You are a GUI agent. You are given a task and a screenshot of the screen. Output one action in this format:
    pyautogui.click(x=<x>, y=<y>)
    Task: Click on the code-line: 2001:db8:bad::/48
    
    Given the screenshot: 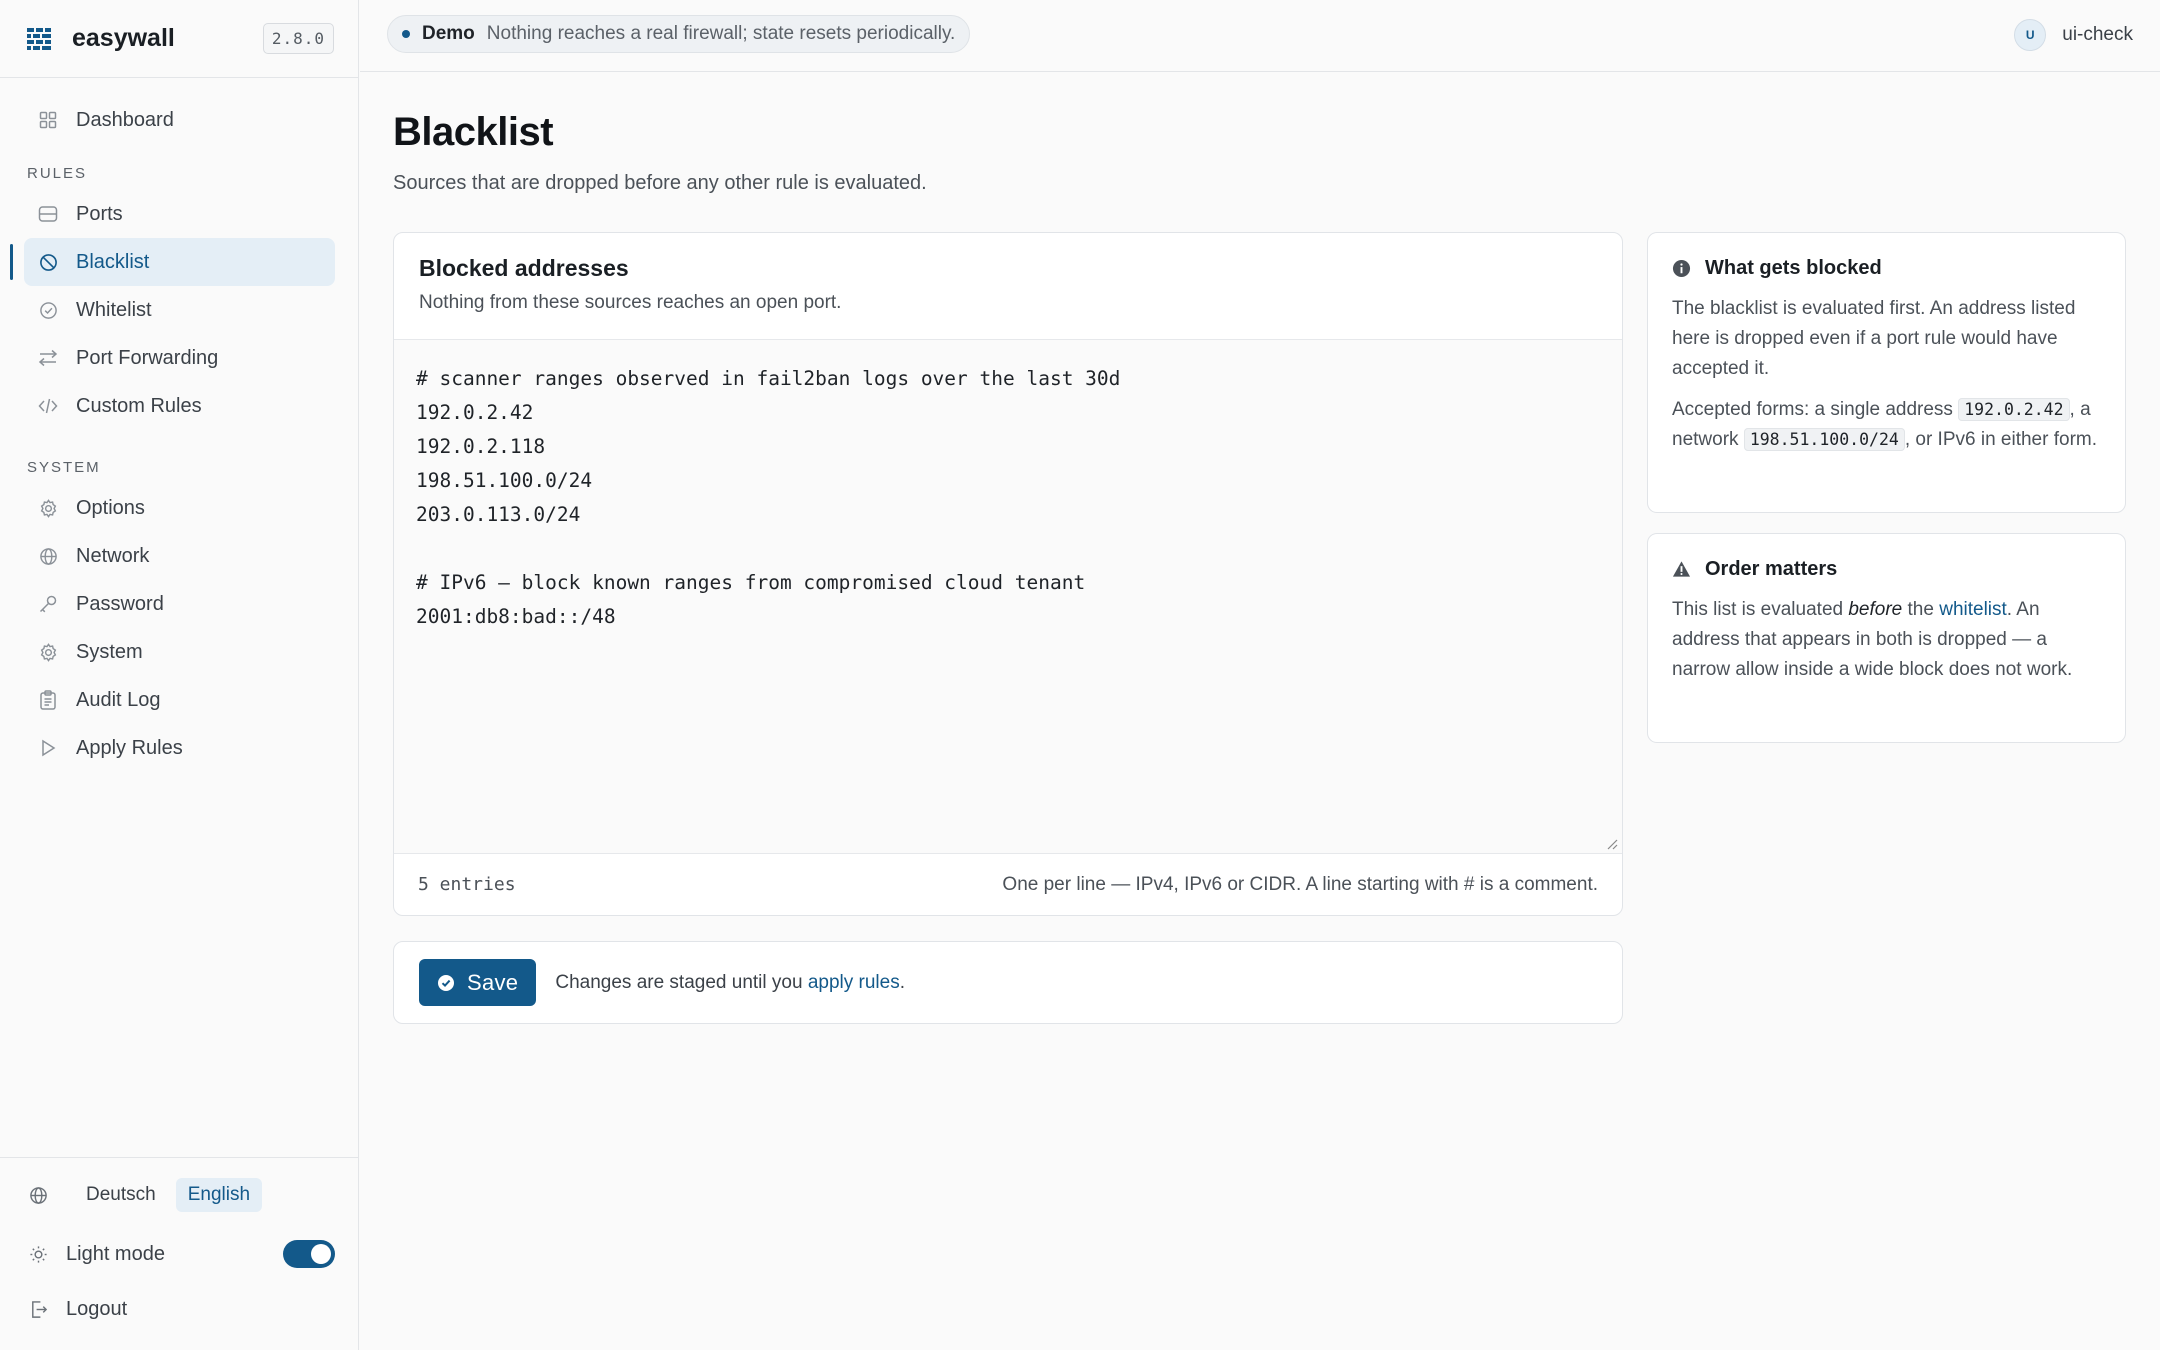 What is the action you would take?
    pyautogui.click(x=516, y=616)
    